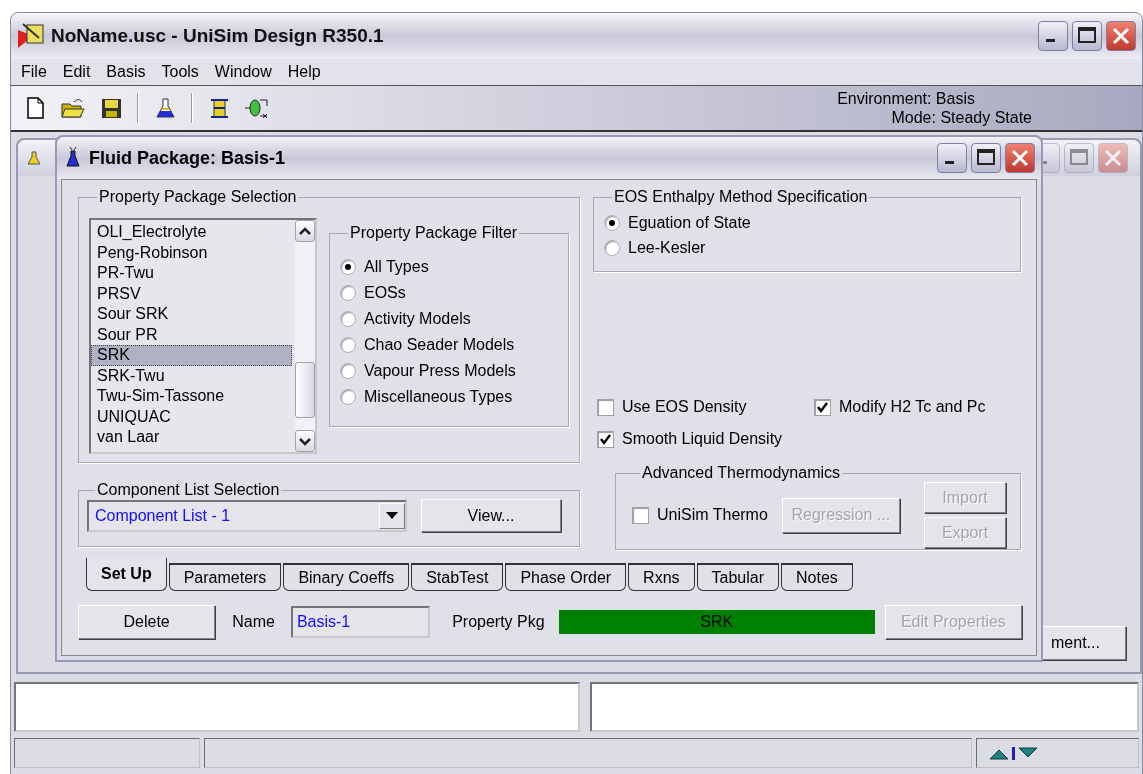 The height and width of the screenshot is (774, 1143). I want to click on app-logo-icon, so click(32, 36).